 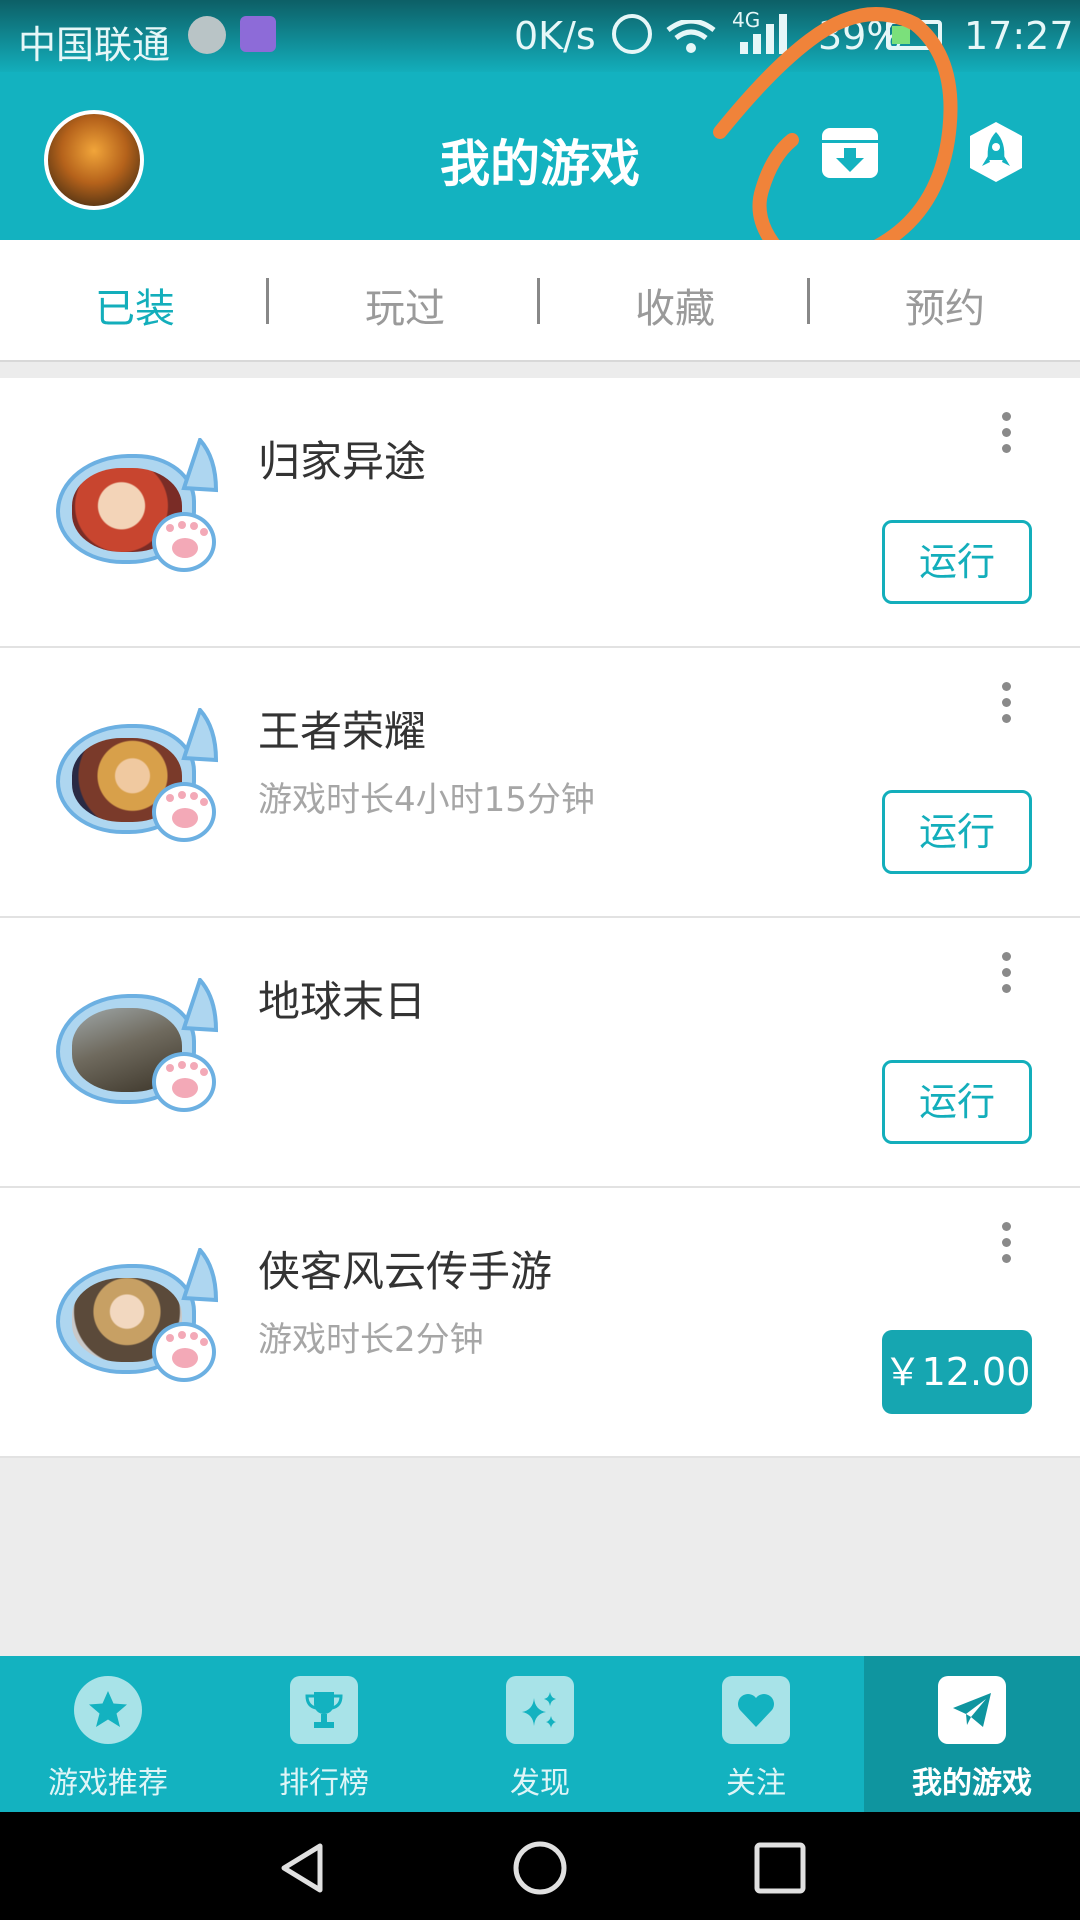 I want to click on game-name: 侠客风云传手游, so click(x=405, y=1271).